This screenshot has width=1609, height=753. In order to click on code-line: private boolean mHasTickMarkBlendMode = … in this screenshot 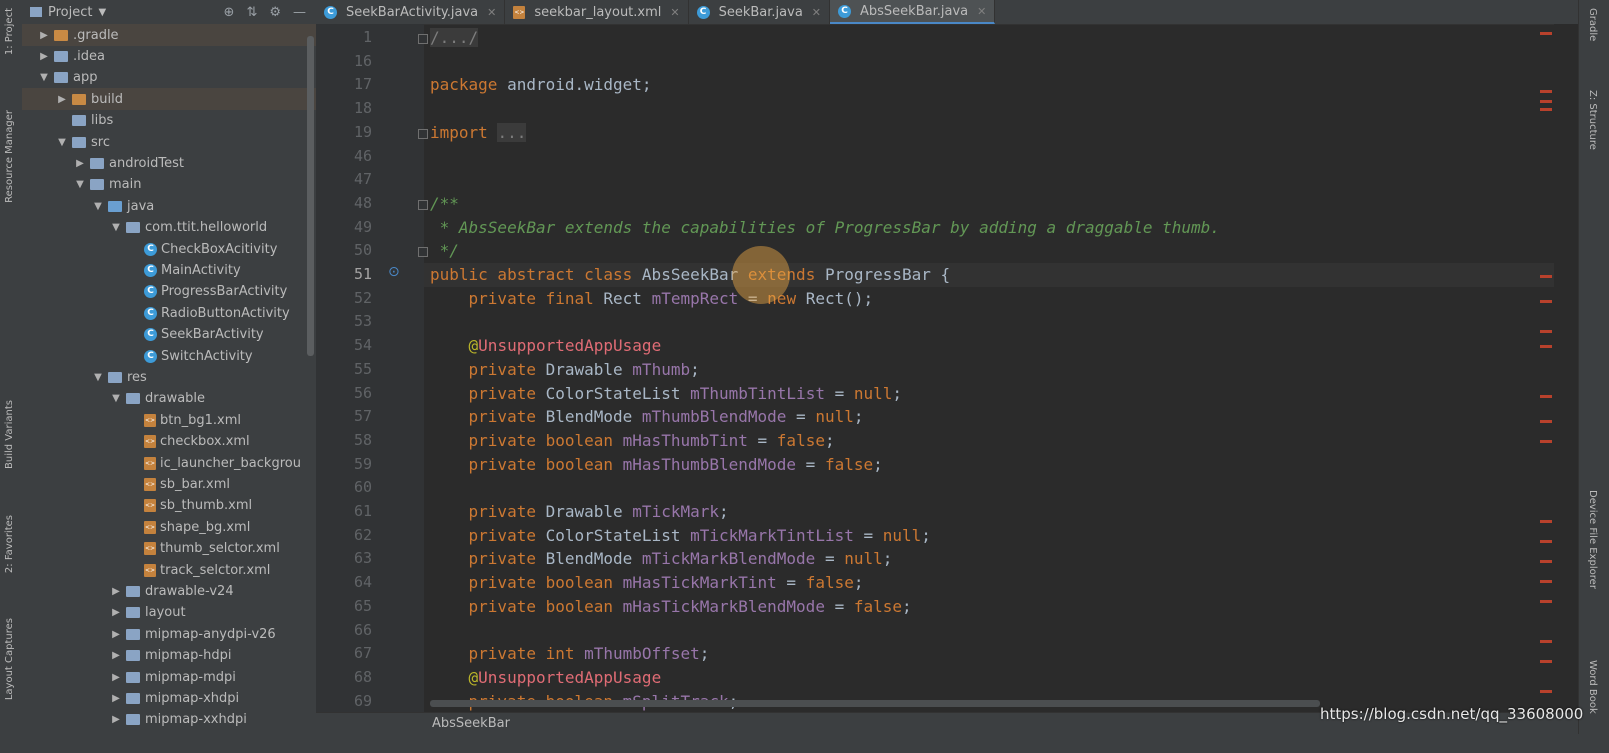, I will do `click(671, 607)`.